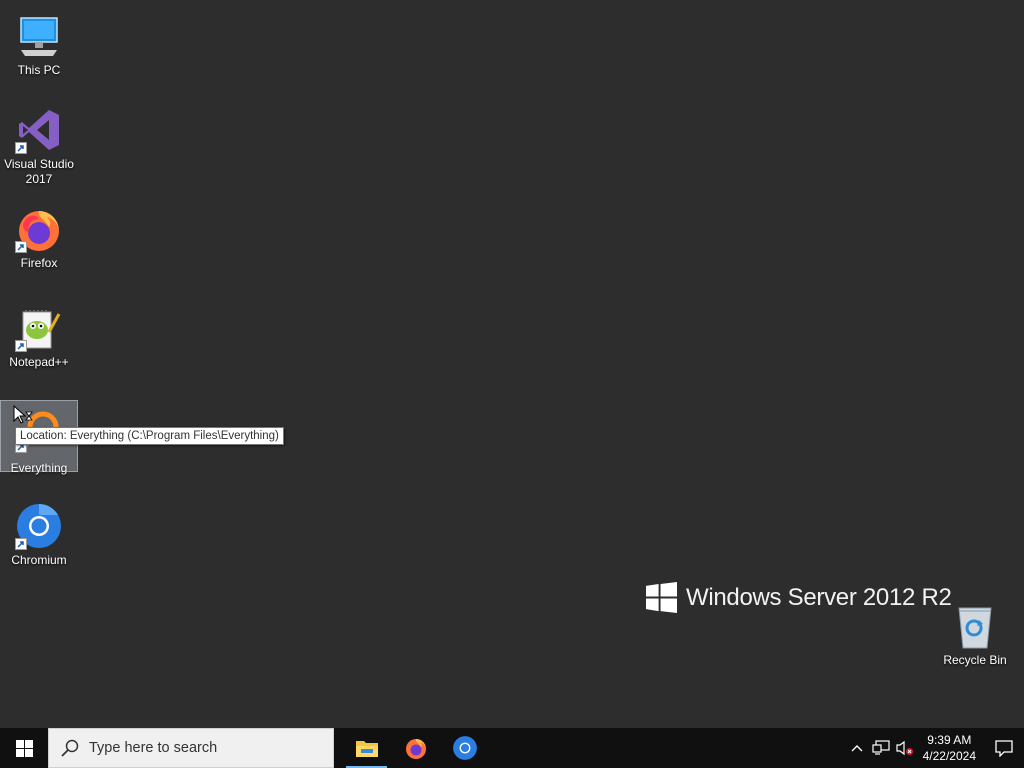 The height and width of the screenshot is (768, 1024). What do you see at coordinates (975, 626) in the screenshot?
I see `recycle-bin-icon` at bounding box center [975, 626].